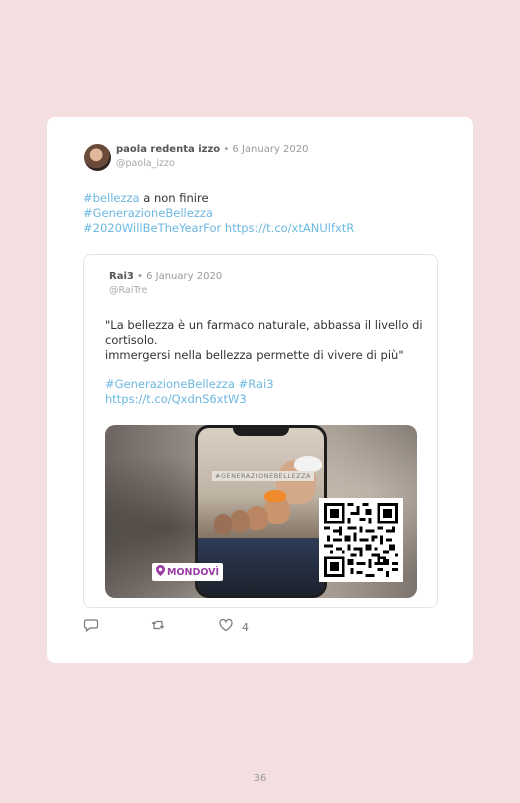 The image size is (520, 803). I want to click on heart-icon, so click(226, 627).